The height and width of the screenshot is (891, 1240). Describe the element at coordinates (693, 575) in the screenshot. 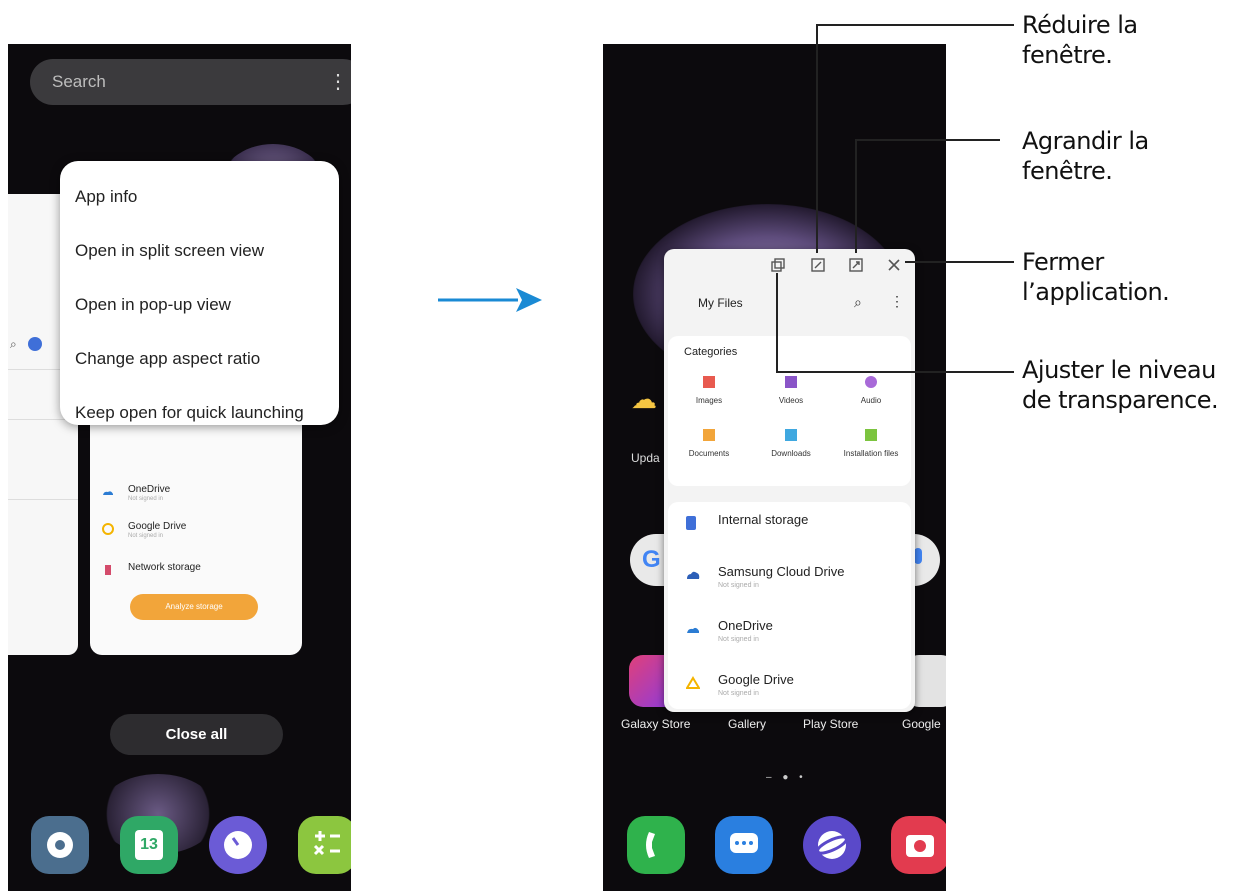

I see `samsung-cloud-icon` at that location.